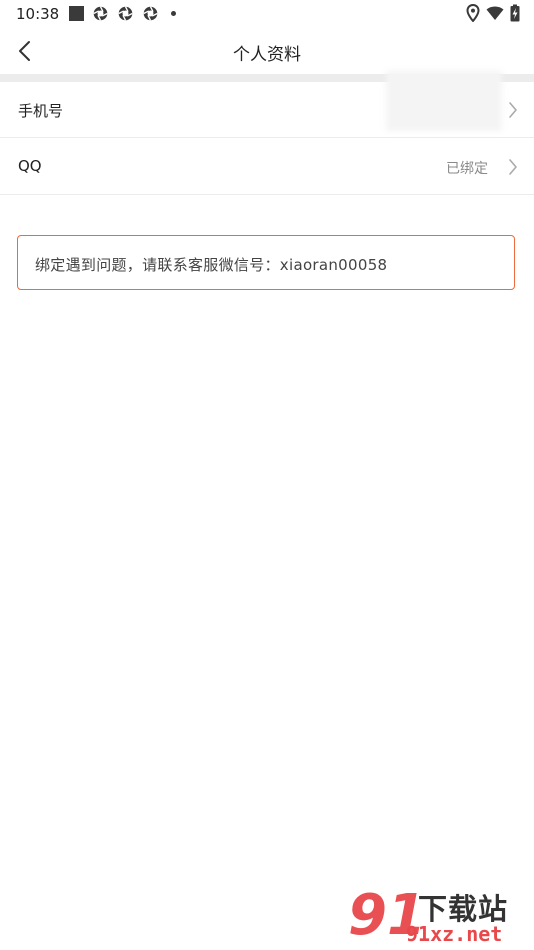 This screenshot has width=534, height=950. Describe the element at coordinates (41, 111) in the screenshot. I see `phone-number-label: 手机号` at that location.